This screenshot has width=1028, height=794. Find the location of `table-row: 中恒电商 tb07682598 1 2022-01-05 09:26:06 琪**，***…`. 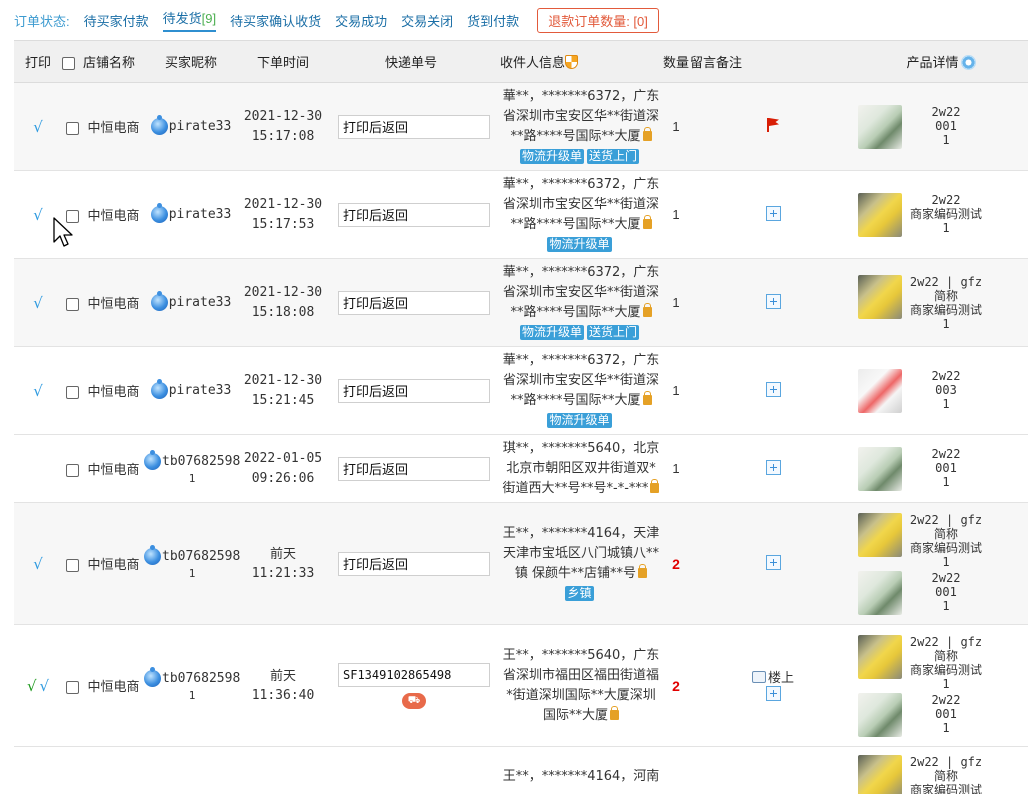

table-row: 中恒电商 tb07682598 1 2022-01-05 09:26:06 琪**，***… is located at coordinates (521, 468).